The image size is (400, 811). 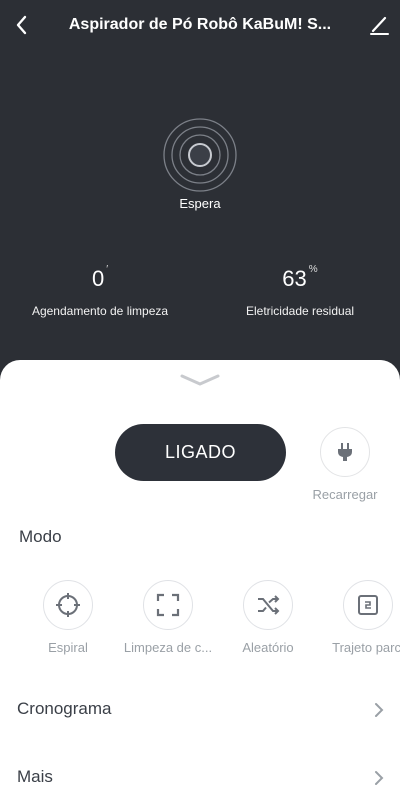 What do you see at coordinates (368, 605) in the screenshot?
I see `partial-route-icon` at bounding box center [368, 605].